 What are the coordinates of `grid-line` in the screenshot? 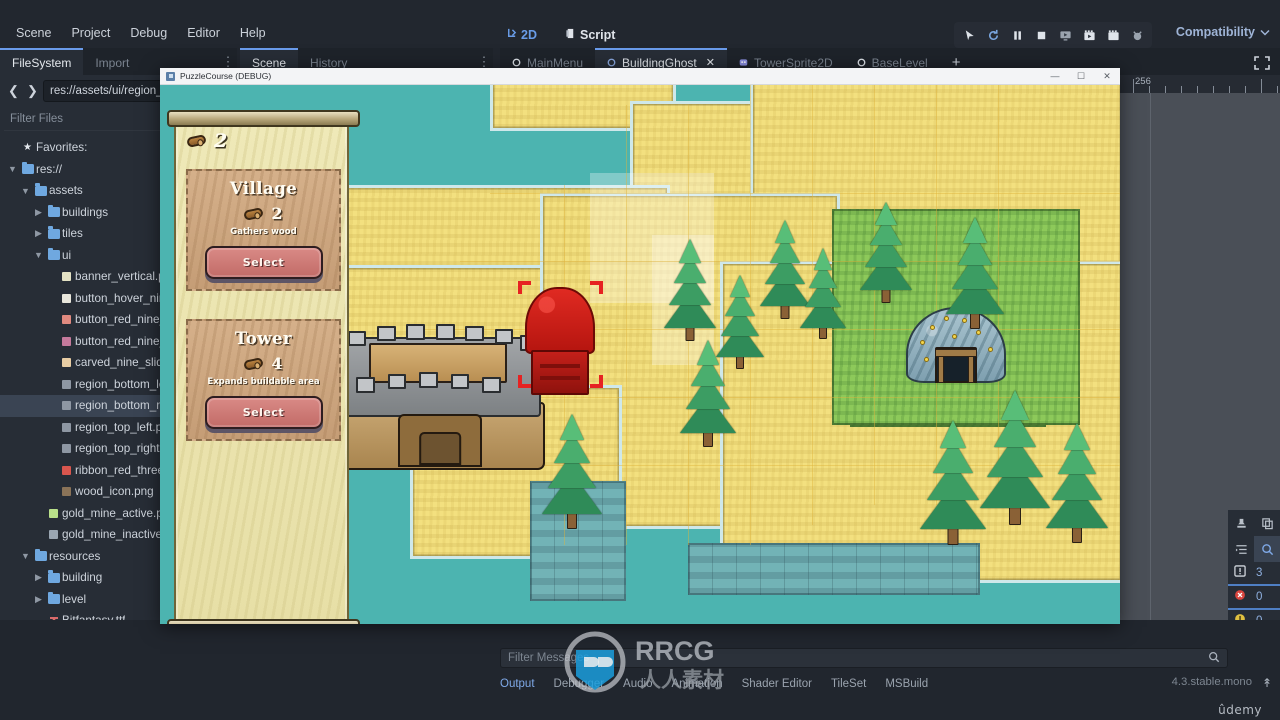 It's located at (626, 325).